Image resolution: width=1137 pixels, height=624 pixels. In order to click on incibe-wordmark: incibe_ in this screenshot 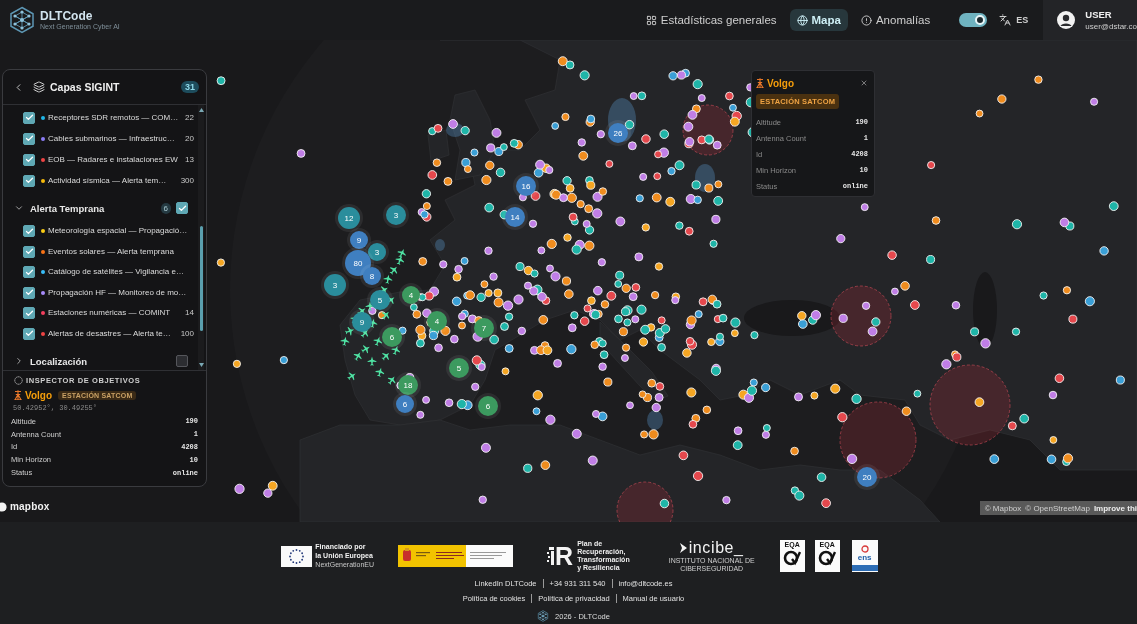, I will do `click(716, 547)`.